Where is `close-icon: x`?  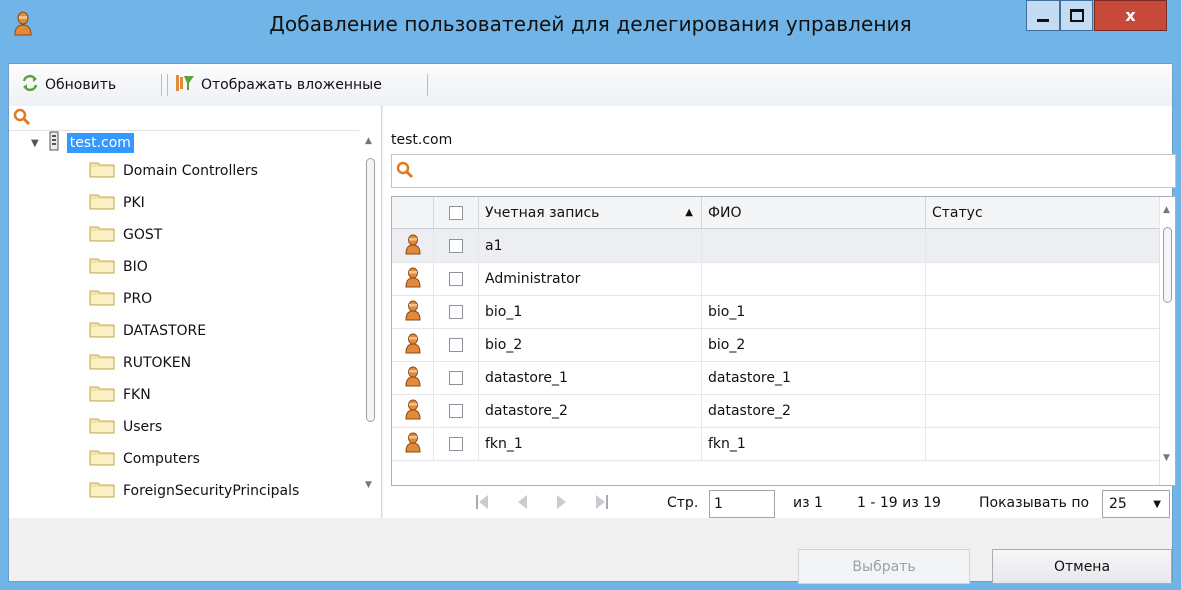 close-icon: x is located at coordinates (1130, 15).